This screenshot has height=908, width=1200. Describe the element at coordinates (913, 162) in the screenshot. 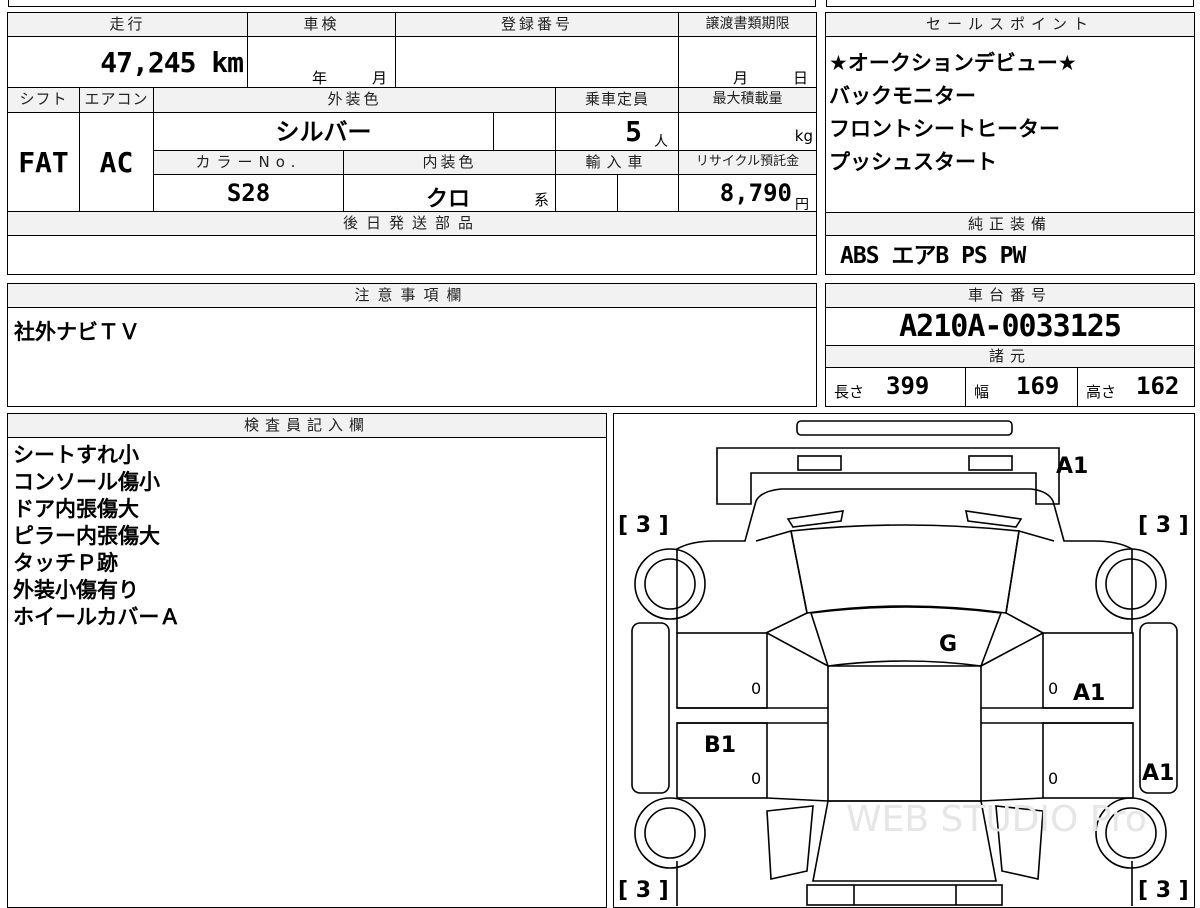

I see `sales-point-item: プッシュスタート` at that location.